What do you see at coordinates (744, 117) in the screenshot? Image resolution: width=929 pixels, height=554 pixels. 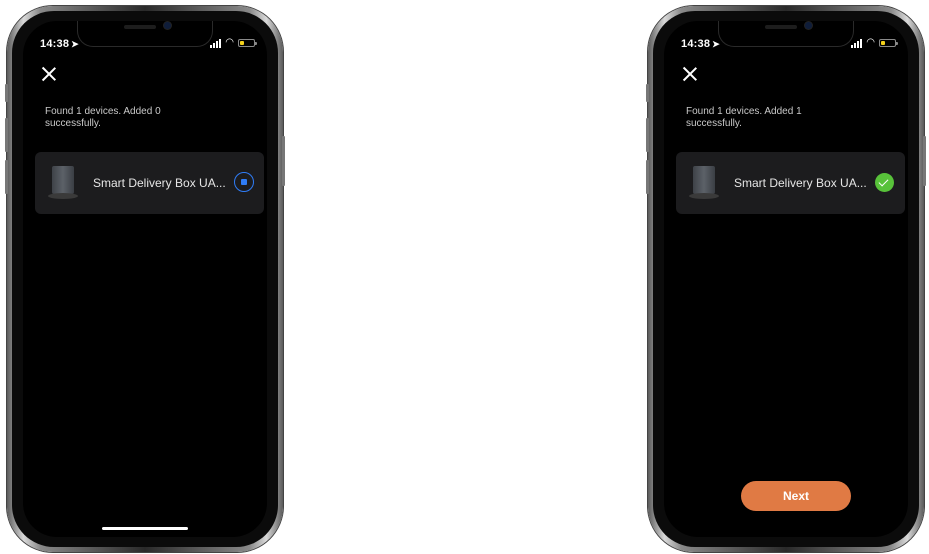 I see `discovery-status-text: Found 1 devices. Added 1 successfully.` at bounding box center [744, 117].